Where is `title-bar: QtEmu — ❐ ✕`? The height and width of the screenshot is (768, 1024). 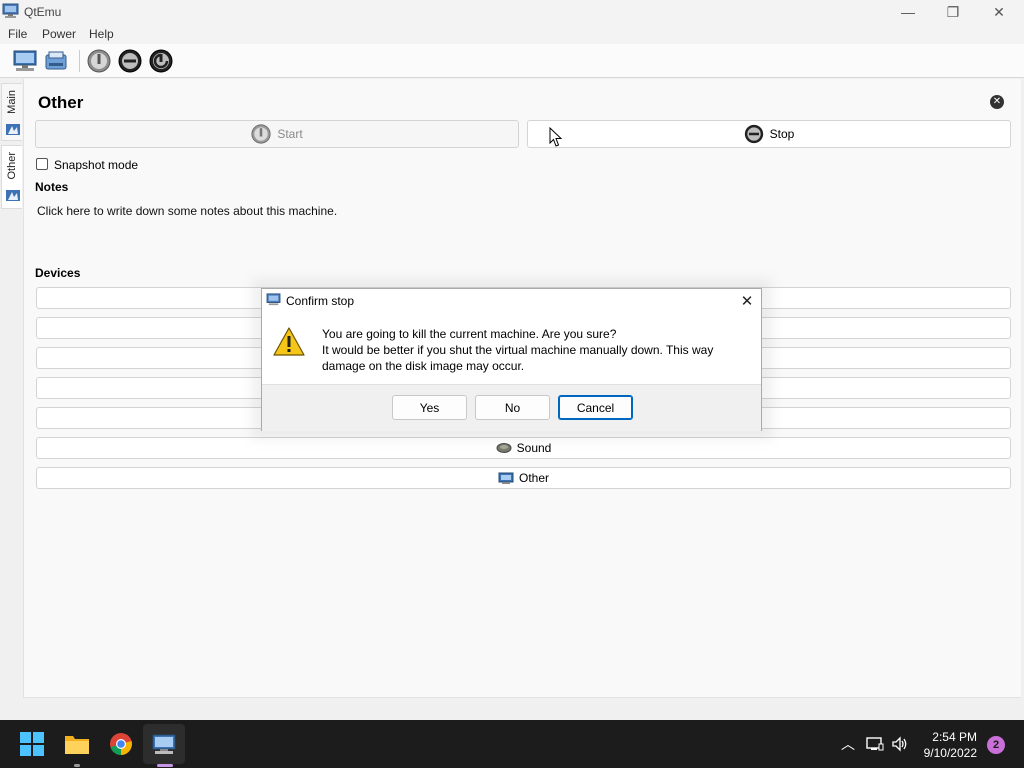
title-bar: QtEmu — ❐ ✕ is located at coordinates (512, 12).